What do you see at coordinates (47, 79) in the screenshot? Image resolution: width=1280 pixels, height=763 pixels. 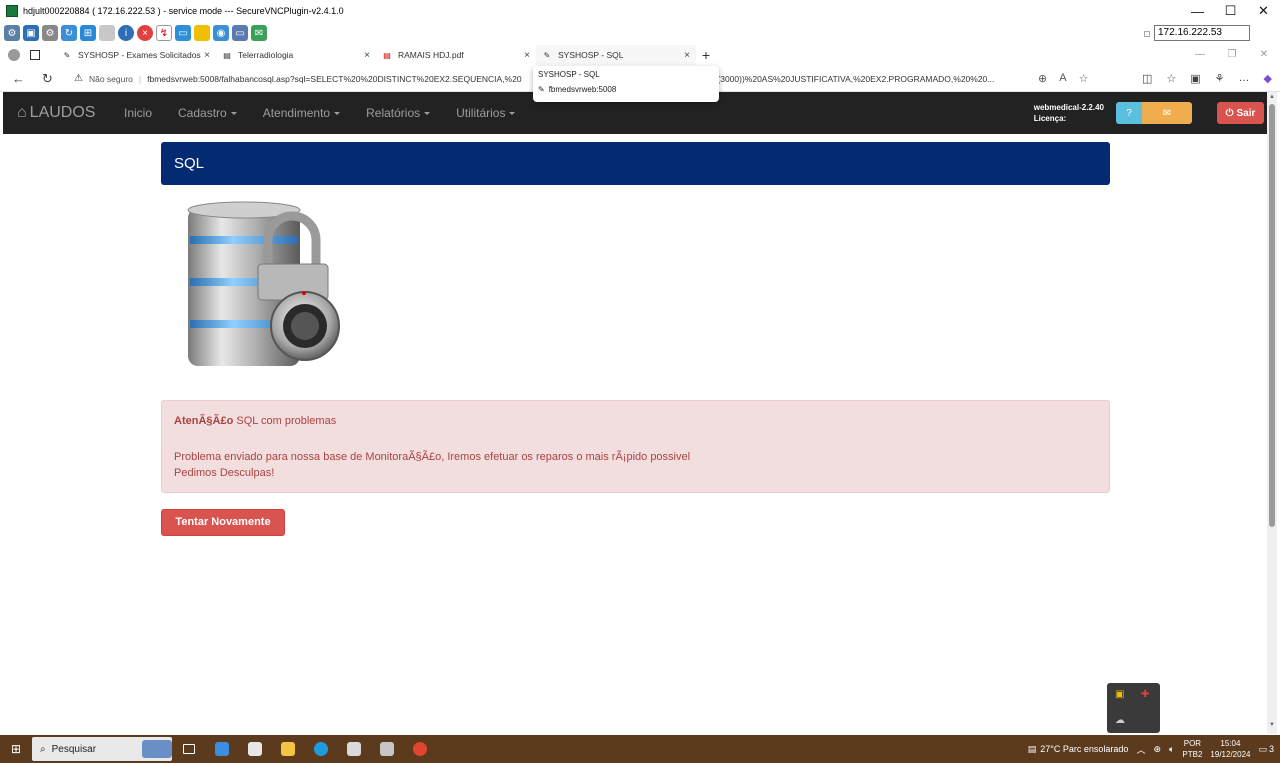 I see `reload-button: ↻` at bounding box center [47, 79].